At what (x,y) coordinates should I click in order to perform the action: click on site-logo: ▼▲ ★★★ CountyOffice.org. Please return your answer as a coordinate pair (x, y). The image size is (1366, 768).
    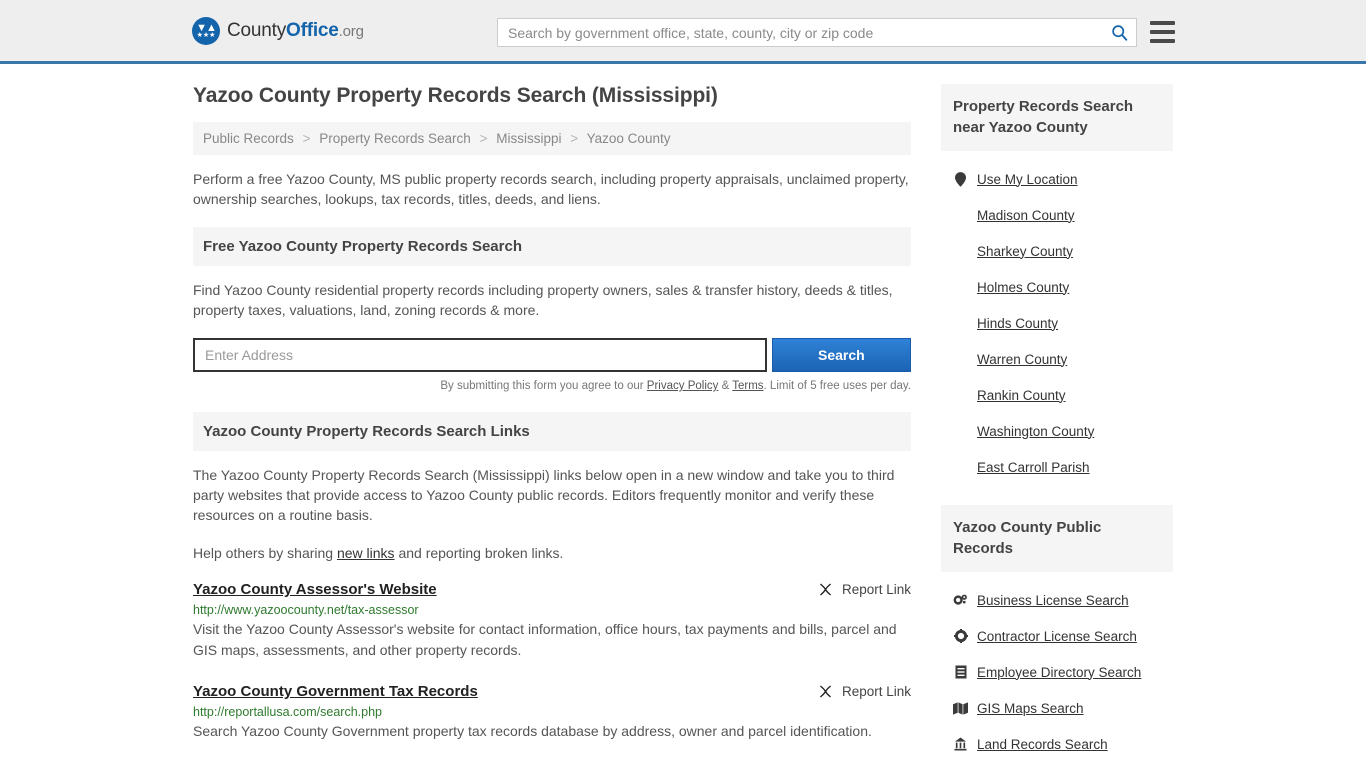
    Looking at the image, I should click on (278, 30).